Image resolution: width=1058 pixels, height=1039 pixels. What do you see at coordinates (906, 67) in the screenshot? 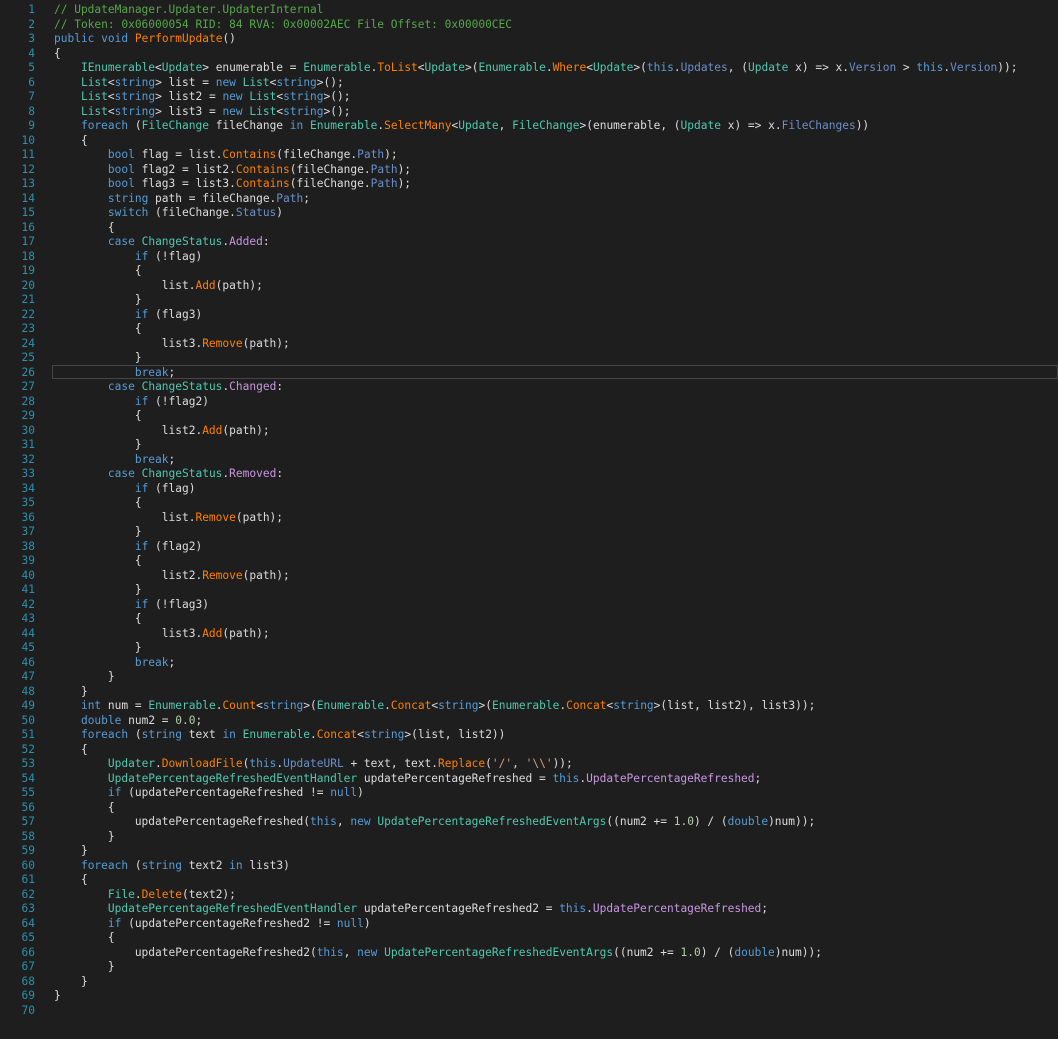
I see `code-token: >` at bounding box center [906, 67].